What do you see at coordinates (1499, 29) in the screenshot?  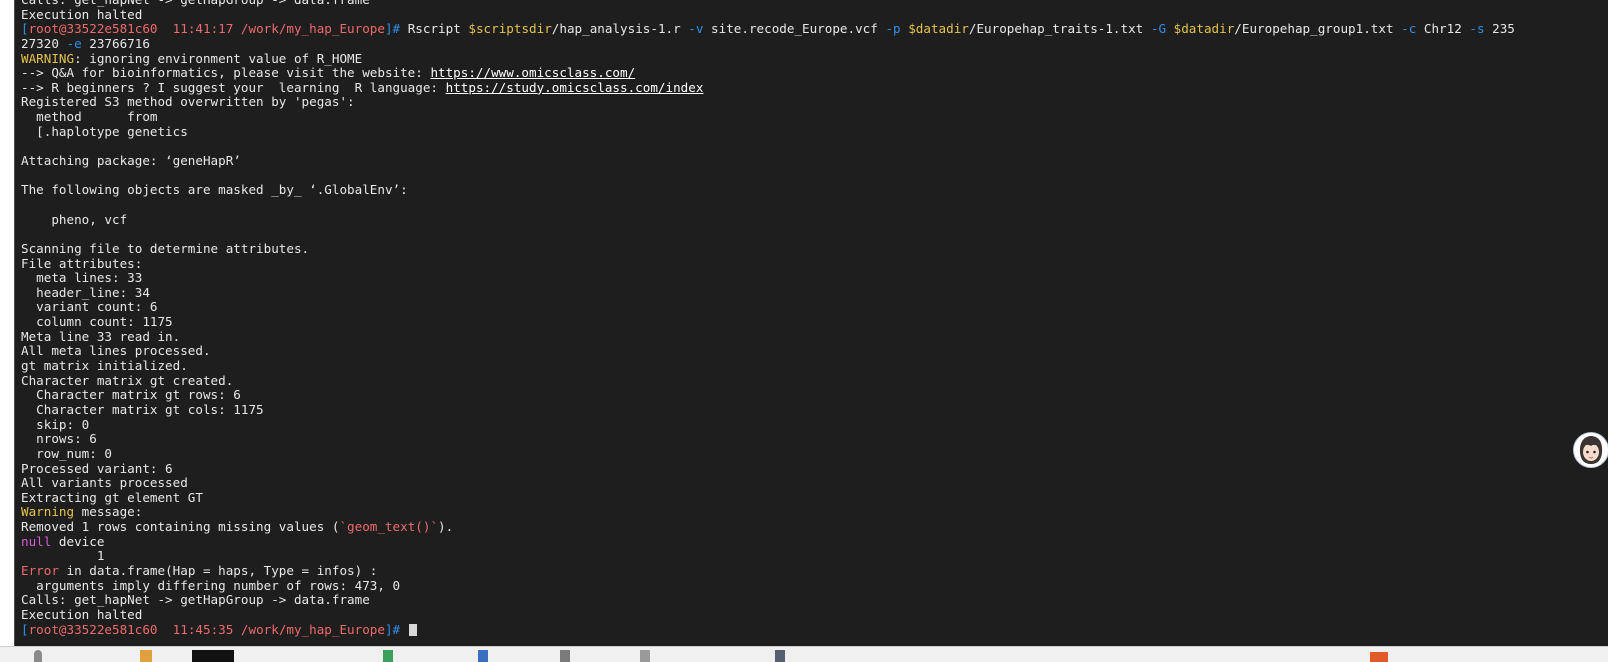 I see `terminal-text-segment: 235` at bounding box center [1499, 29].